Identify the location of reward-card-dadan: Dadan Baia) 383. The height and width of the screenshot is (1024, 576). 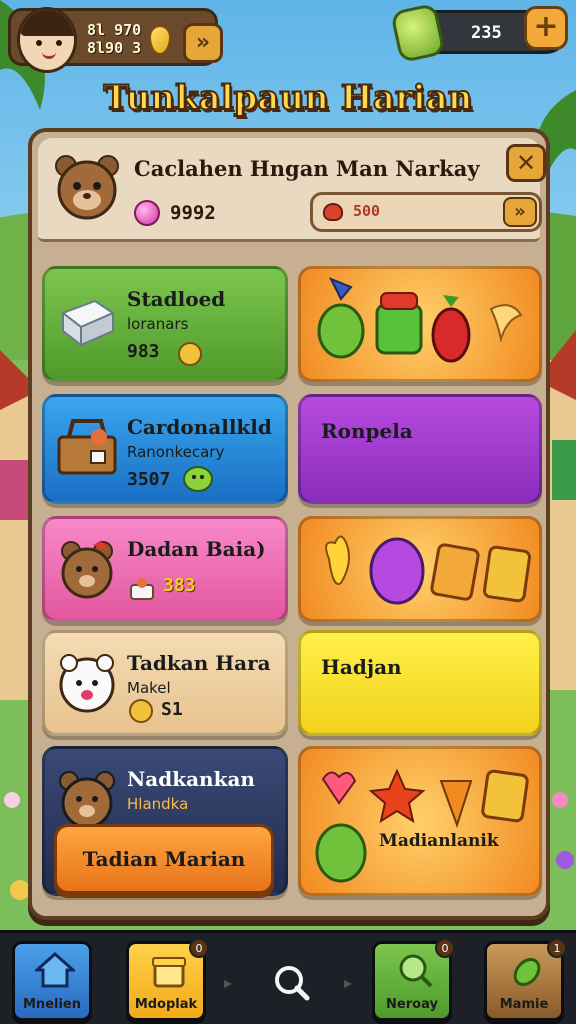
(165, 569).